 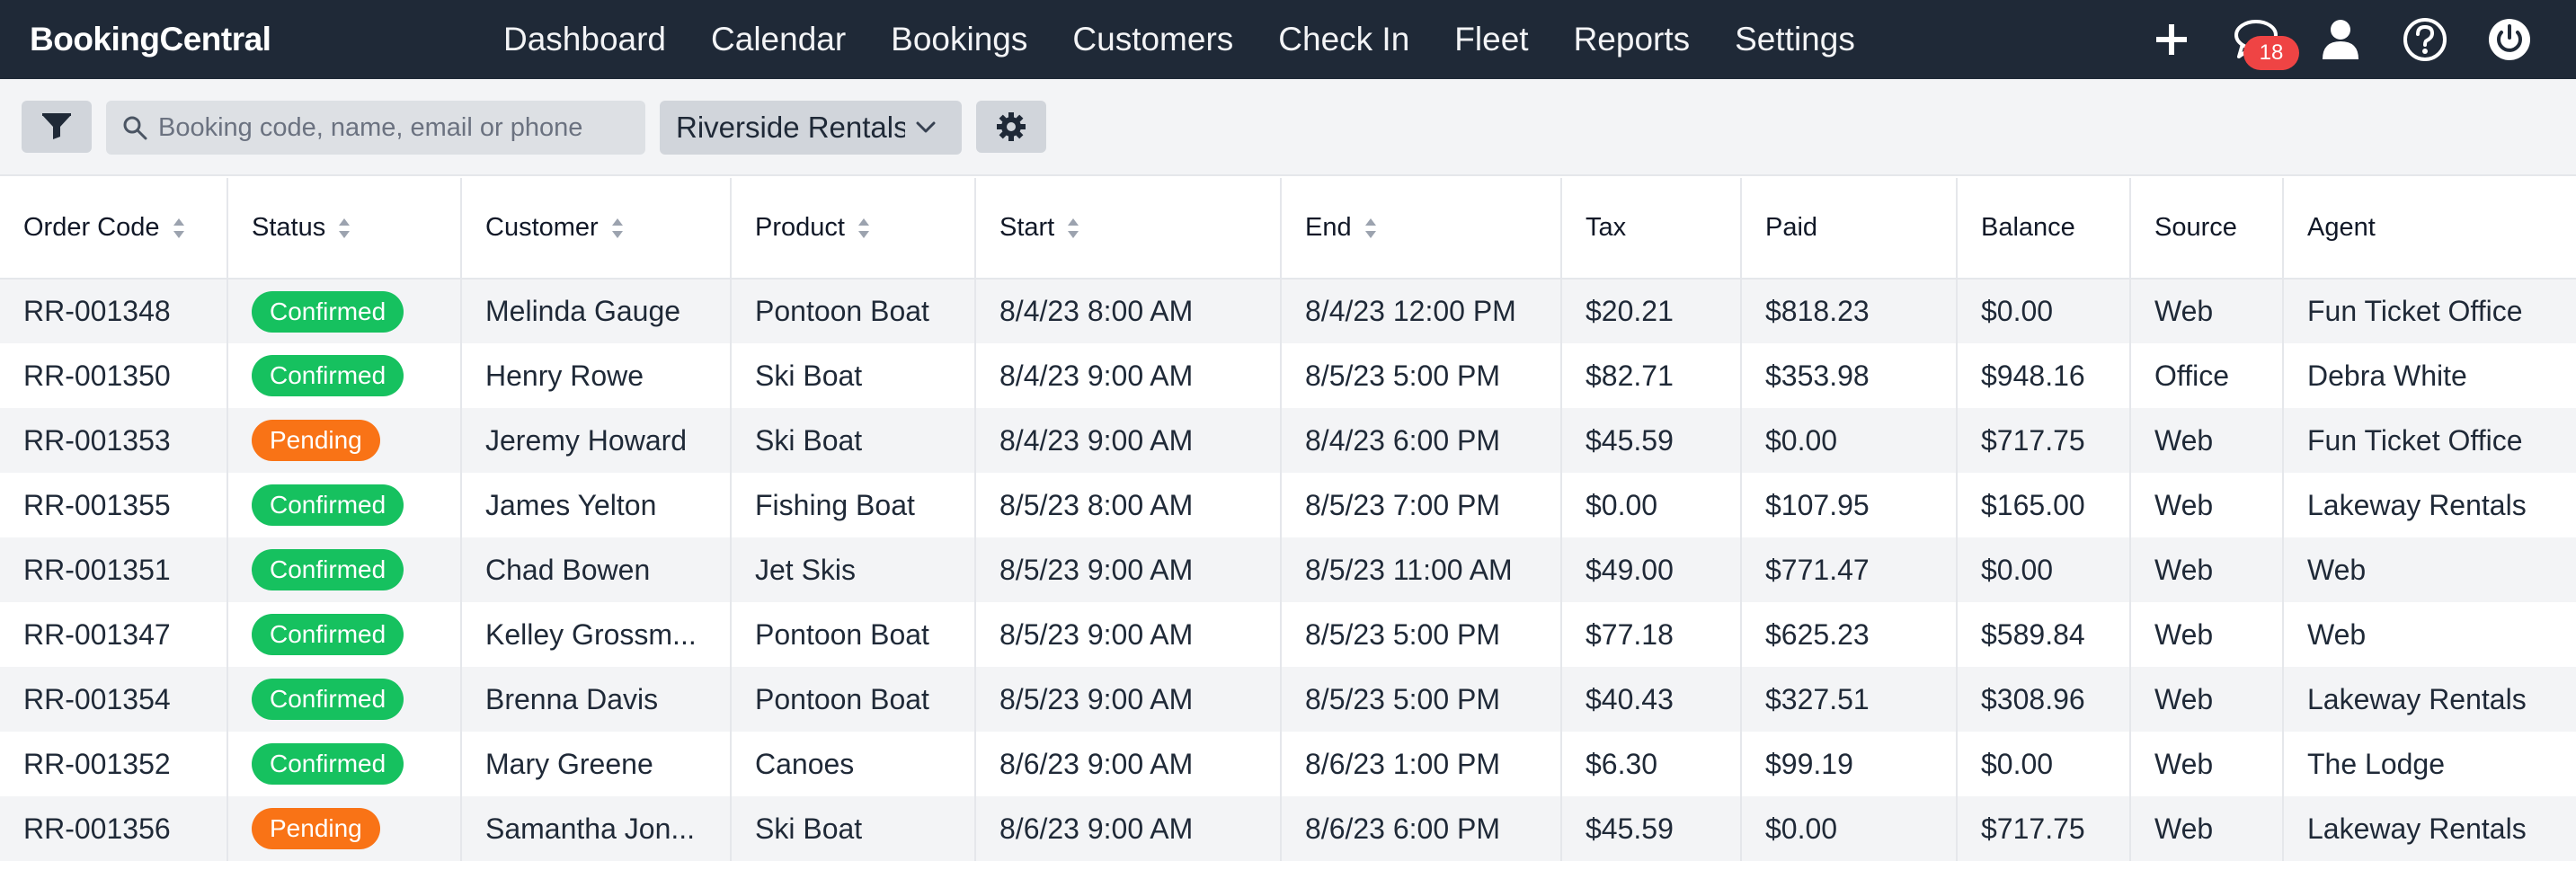 I want to click on user-icon, so click(x=2340, y=40).